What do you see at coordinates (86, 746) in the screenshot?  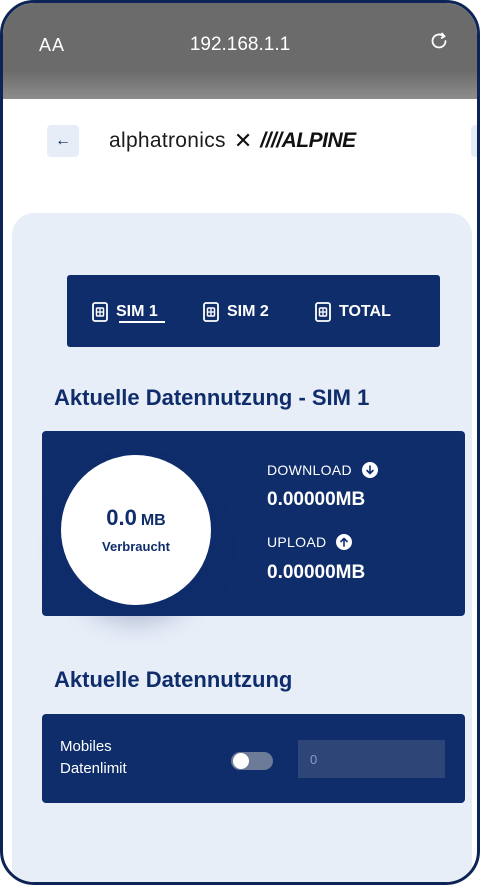 I see `mobile-limit-label-line1: Mobiles` at bounding box center [86, 746].